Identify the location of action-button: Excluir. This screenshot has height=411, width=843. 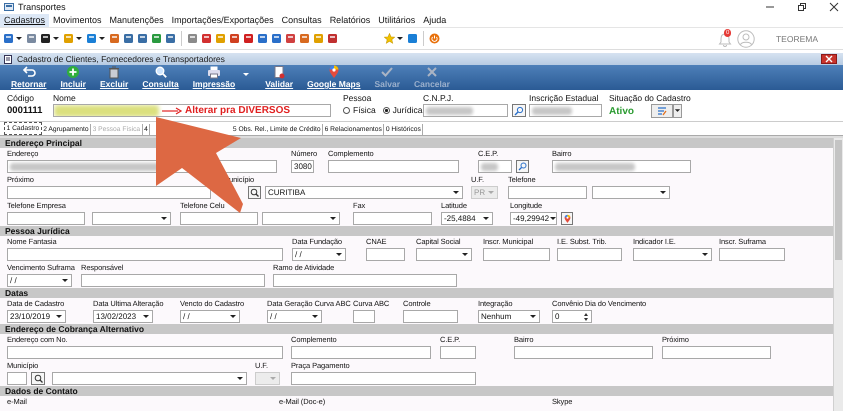
(114, 77).